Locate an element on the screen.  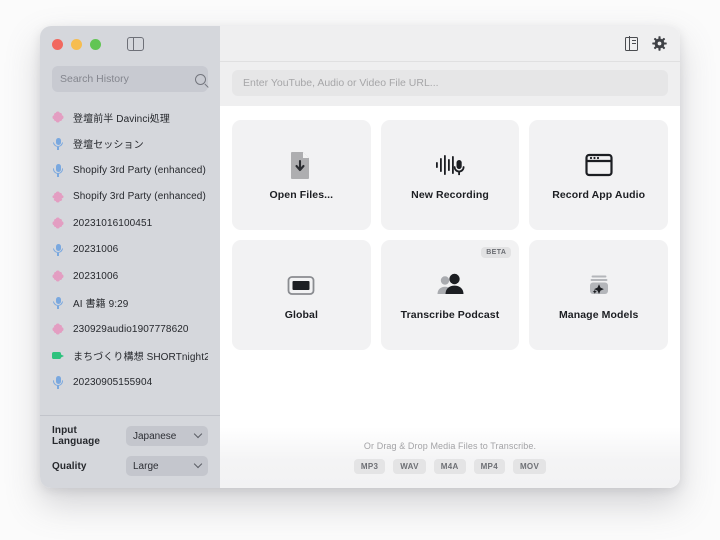
input-language-select: Japanese is located at coordinates (167, 436).